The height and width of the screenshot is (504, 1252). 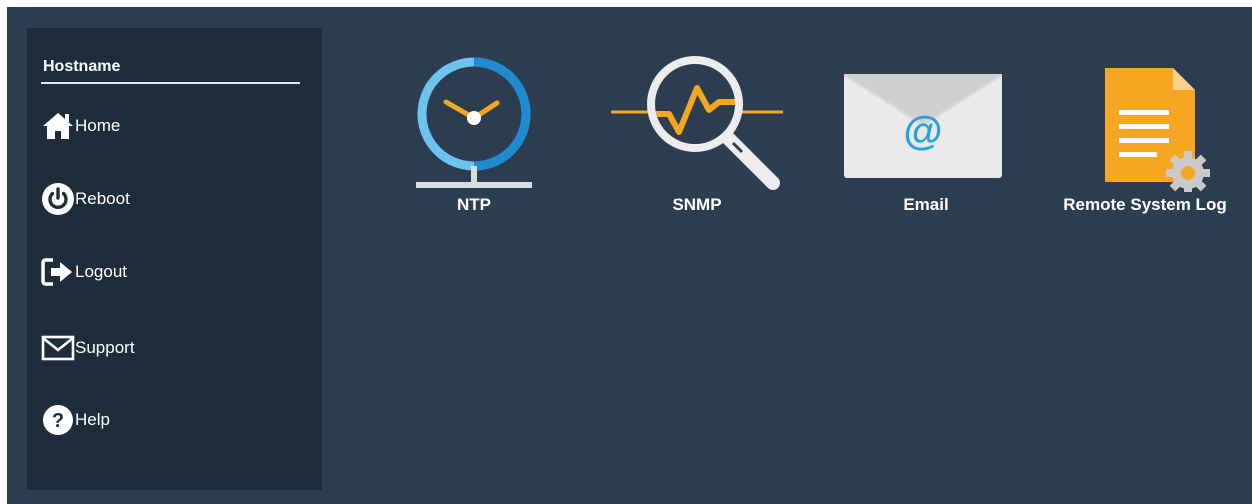 I want to click on tile-email: @ Email, so click(x=926, y=135).